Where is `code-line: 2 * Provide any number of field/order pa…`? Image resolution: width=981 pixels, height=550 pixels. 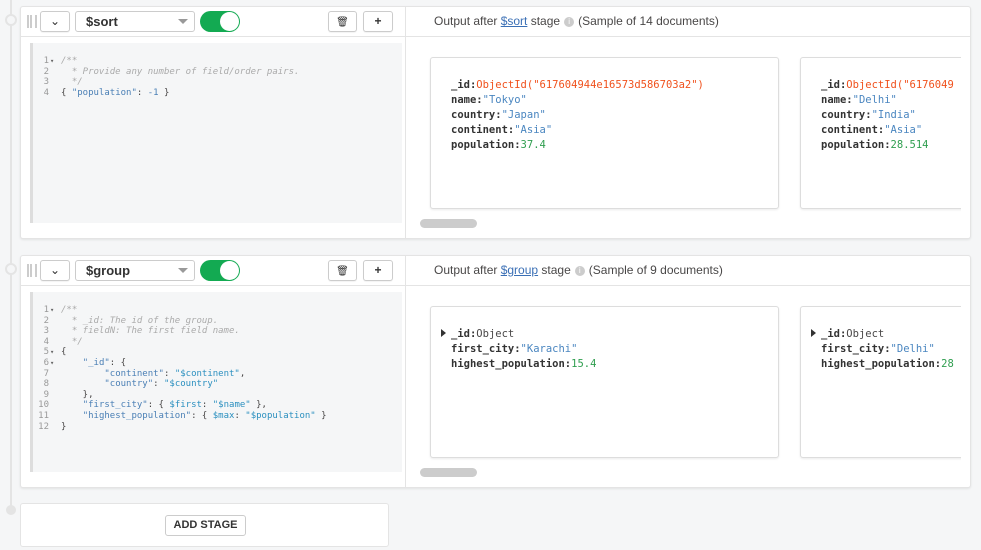
code-line: 2 * Provide any number of field/order pa… is located at coordinates (171, 71).